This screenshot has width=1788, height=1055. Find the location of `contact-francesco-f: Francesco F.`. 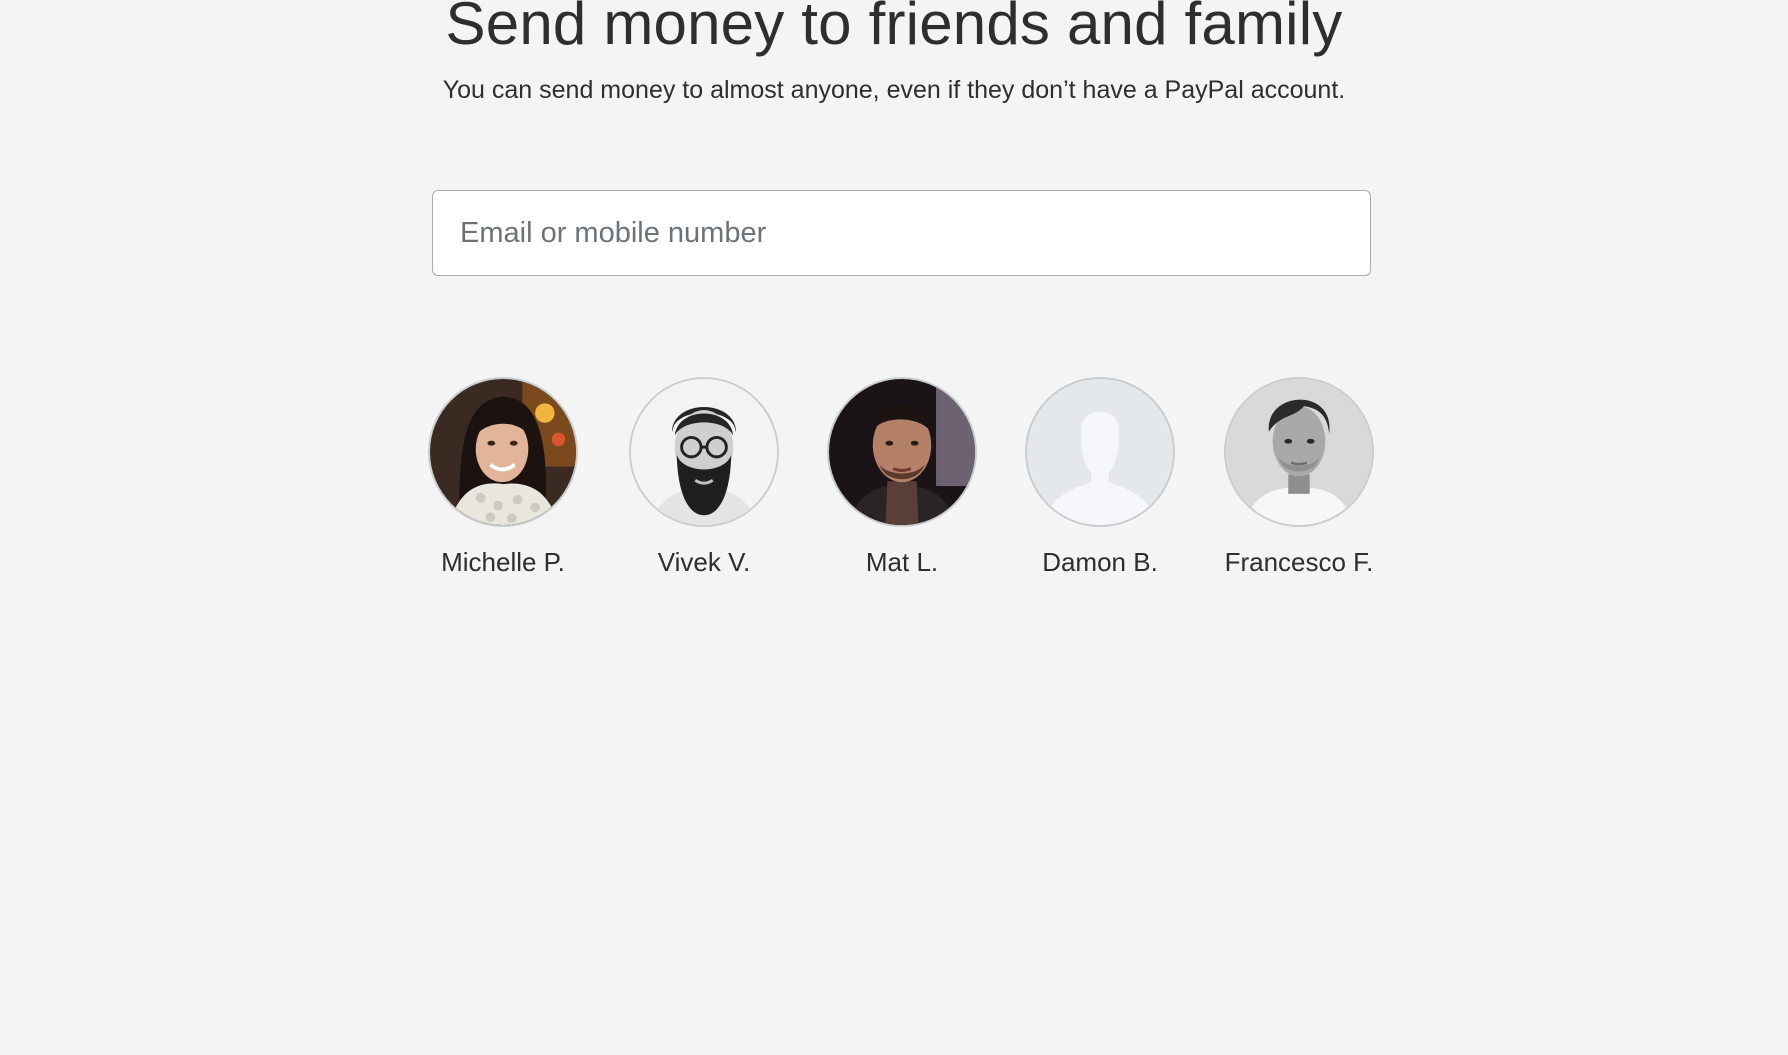

contact-francesco-f: Francesco F. is located at coordinates (1299, 477).